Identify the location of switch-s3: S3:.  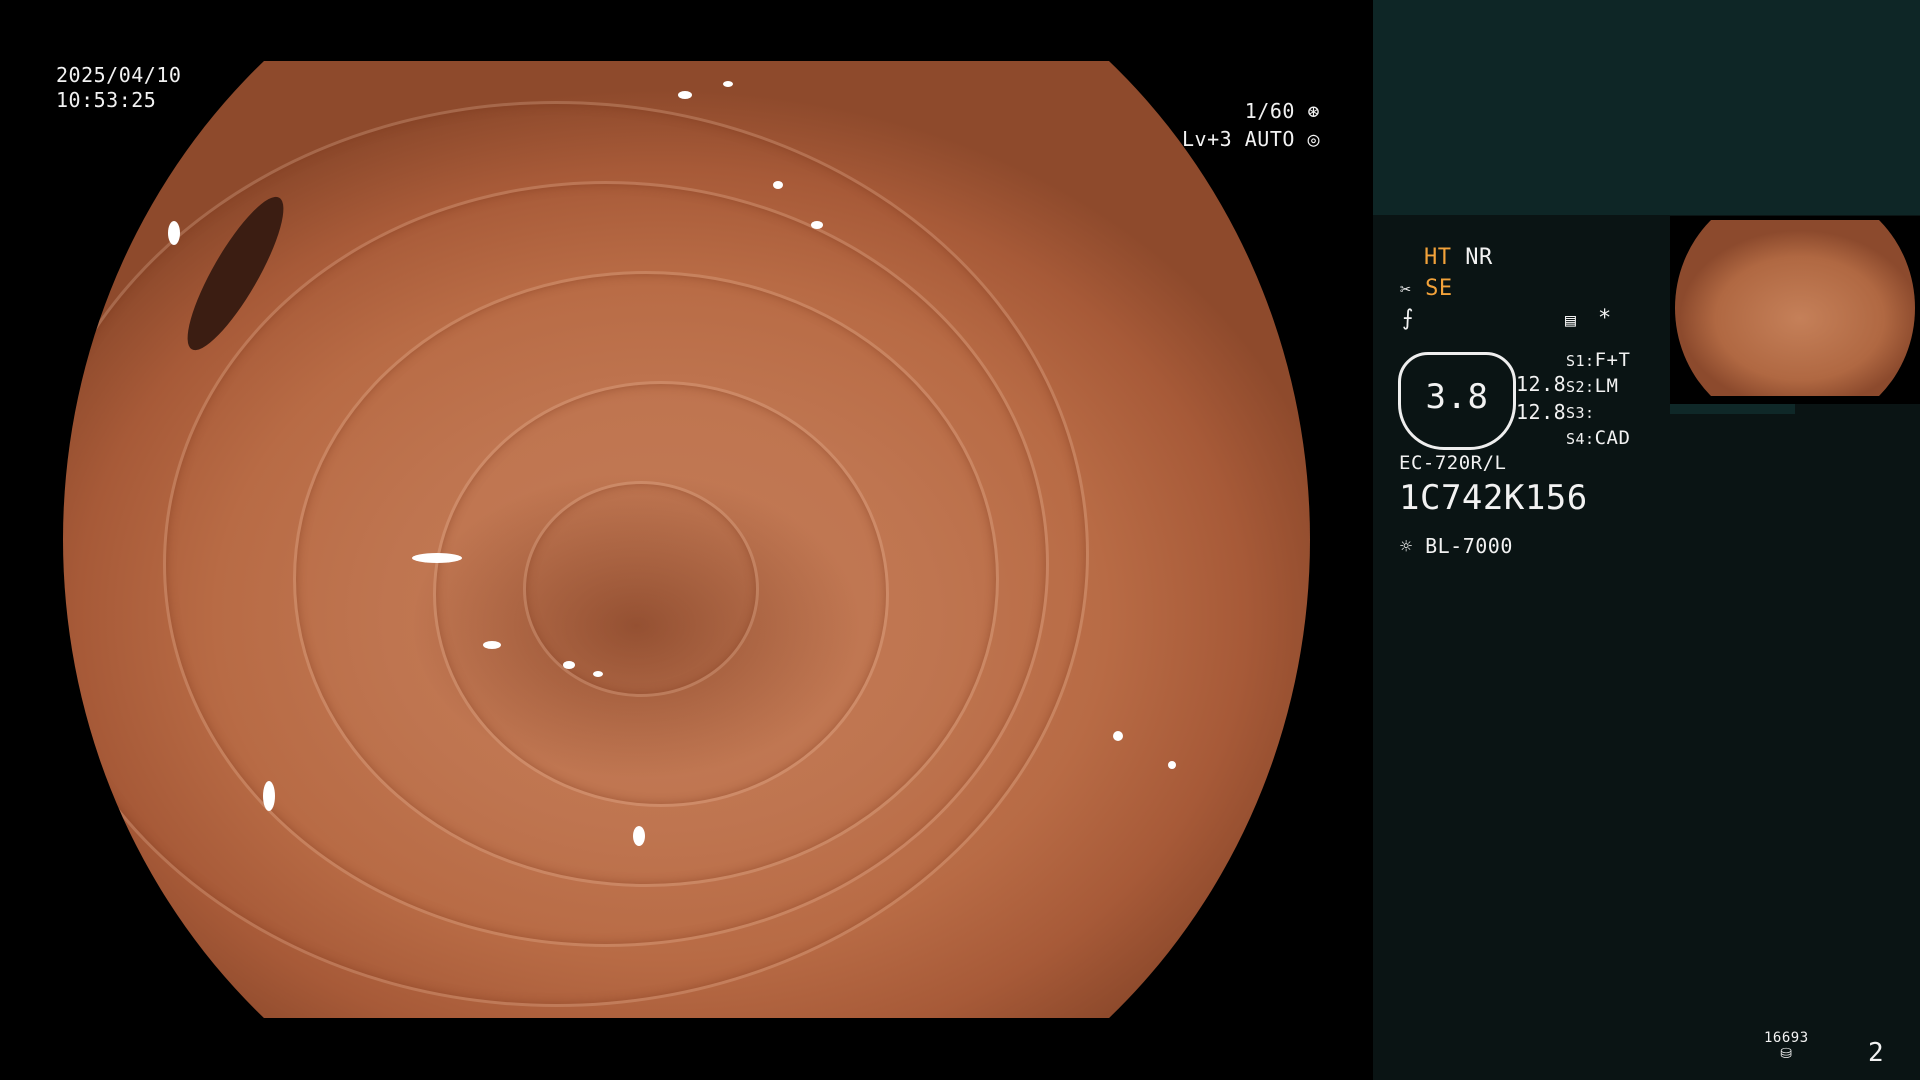
(1580, 413).